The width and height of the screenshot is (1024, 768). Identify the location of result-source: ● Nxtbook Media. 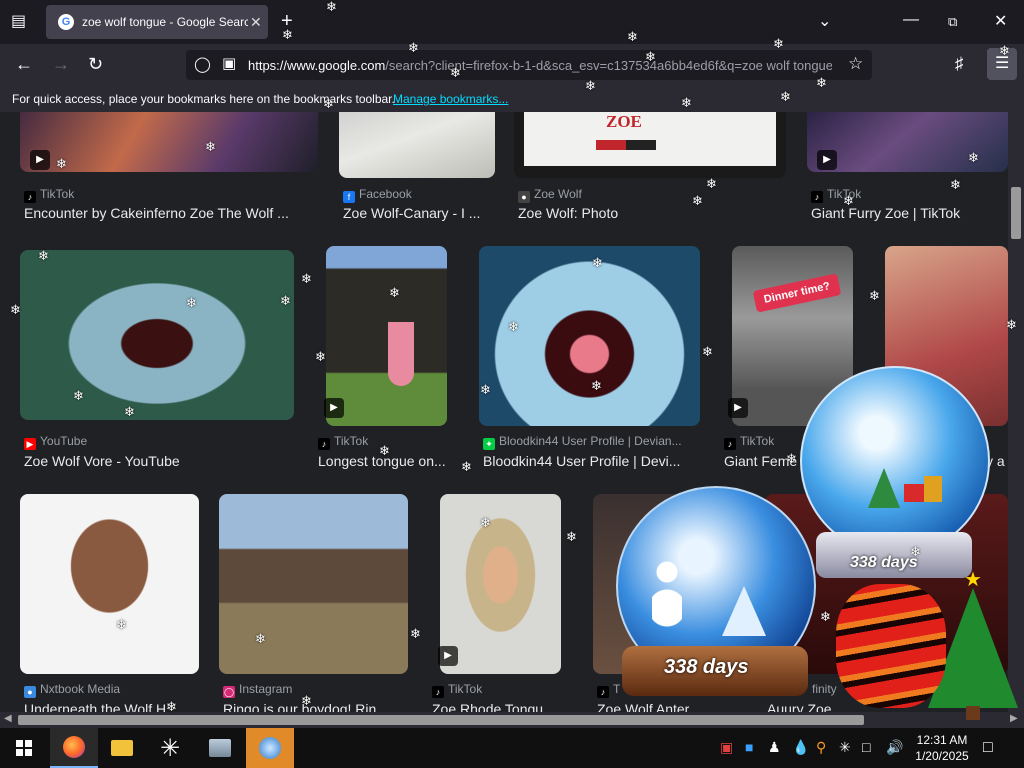
(72, 690).